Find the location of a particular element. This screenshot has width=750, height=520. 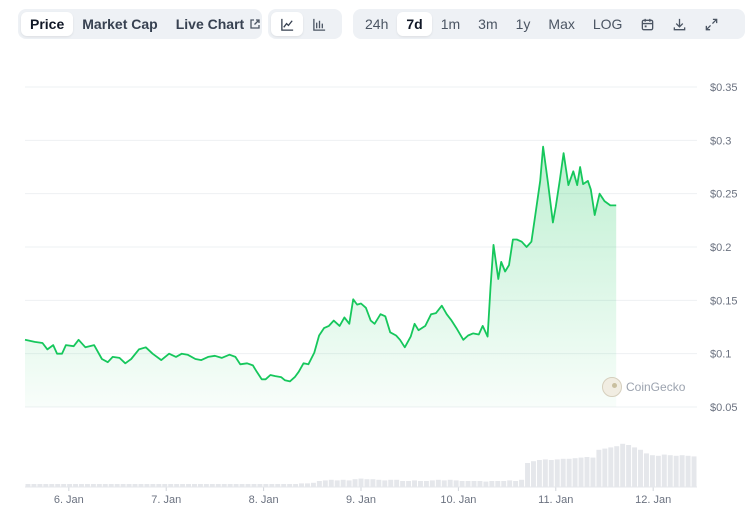

x-tick-label: 7. Jan is located at coordinates (166, 500).